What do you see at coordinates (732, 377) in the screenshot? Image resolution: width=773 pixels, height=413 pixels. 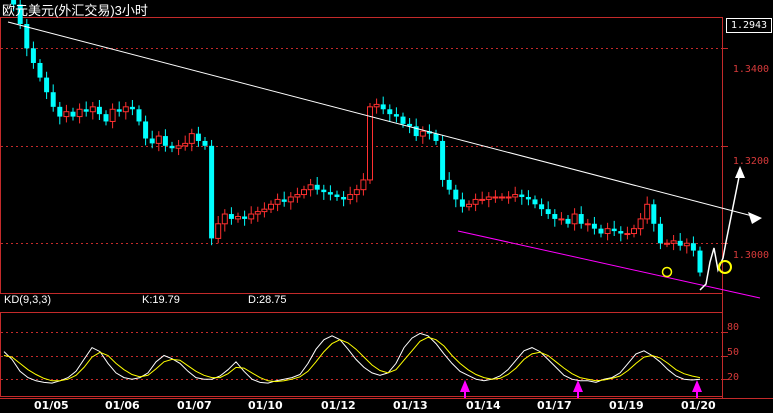 I see `kd-tick-label: 20` at bounding box center [732, 377].